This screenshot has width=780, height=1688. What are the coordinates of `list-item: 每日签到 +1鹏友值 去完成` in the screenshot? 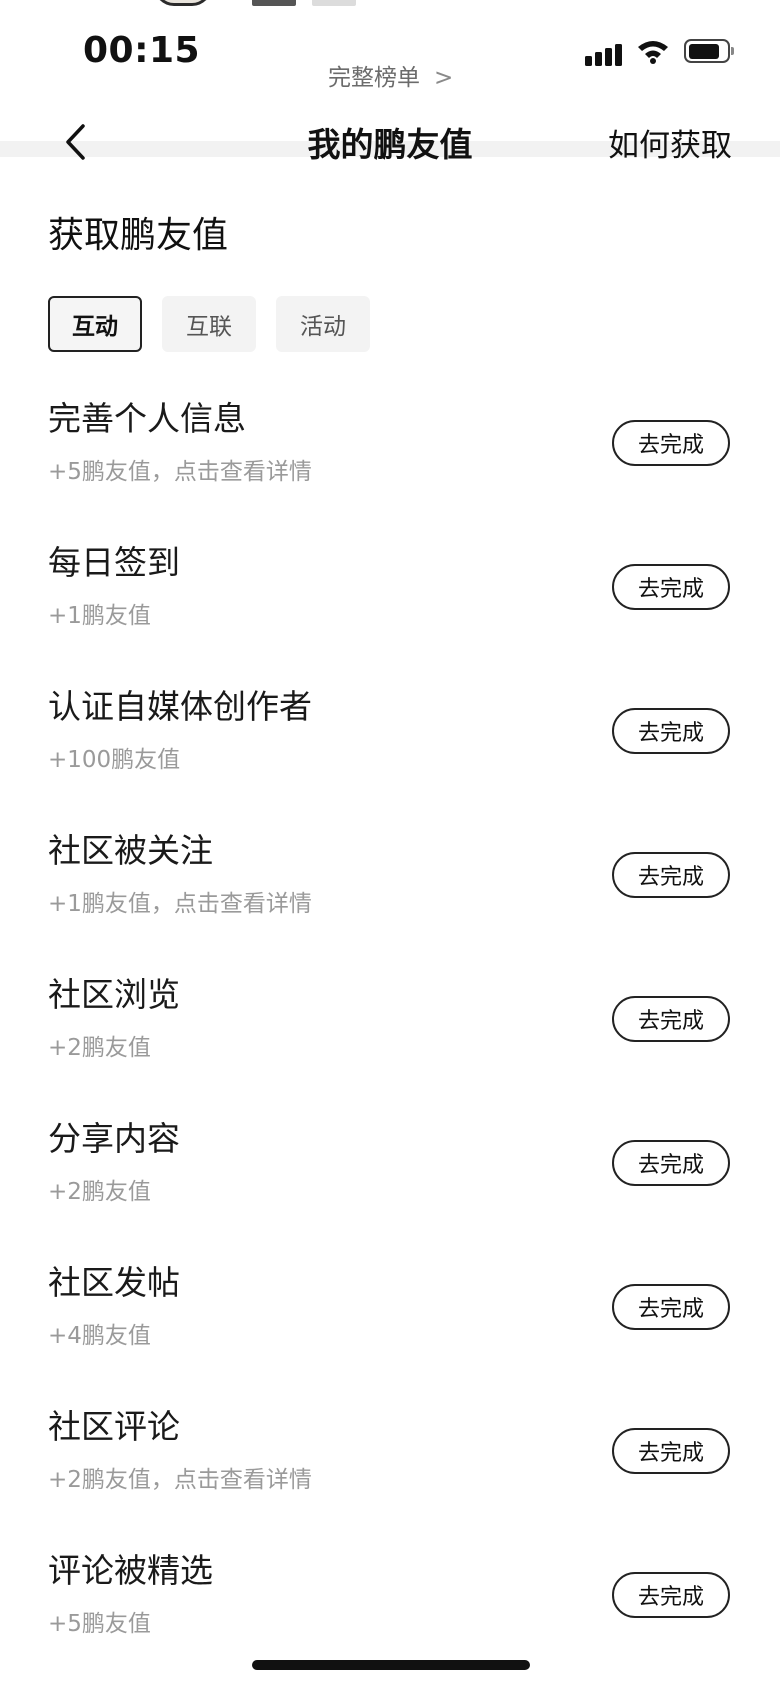 It's located at (390, 608).